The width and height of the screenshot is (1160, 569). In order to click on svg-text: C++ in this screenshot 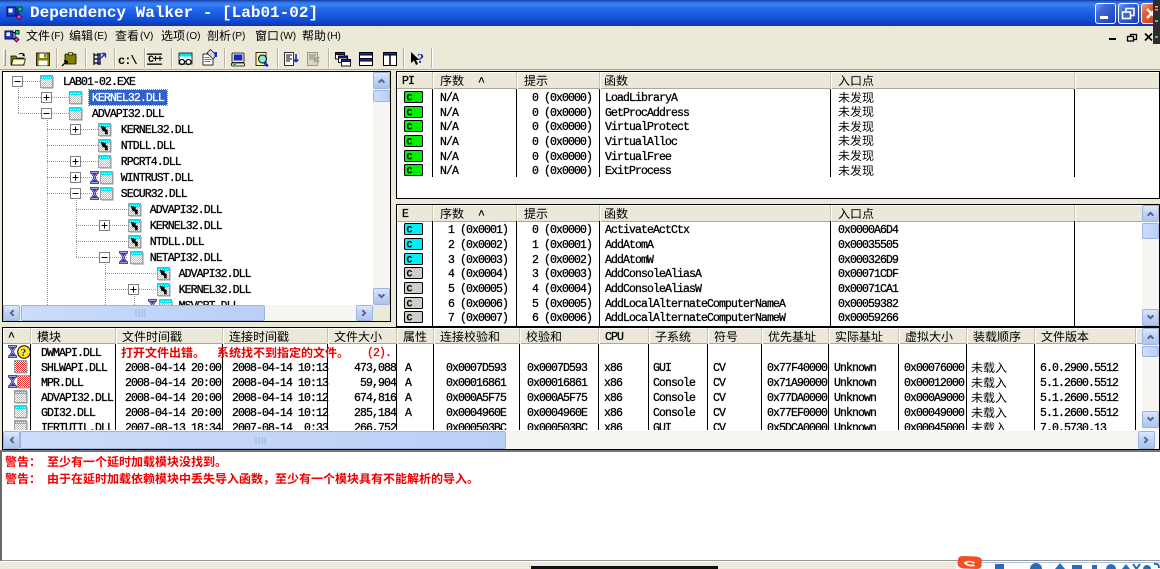, I will do `click(155, 60)`.